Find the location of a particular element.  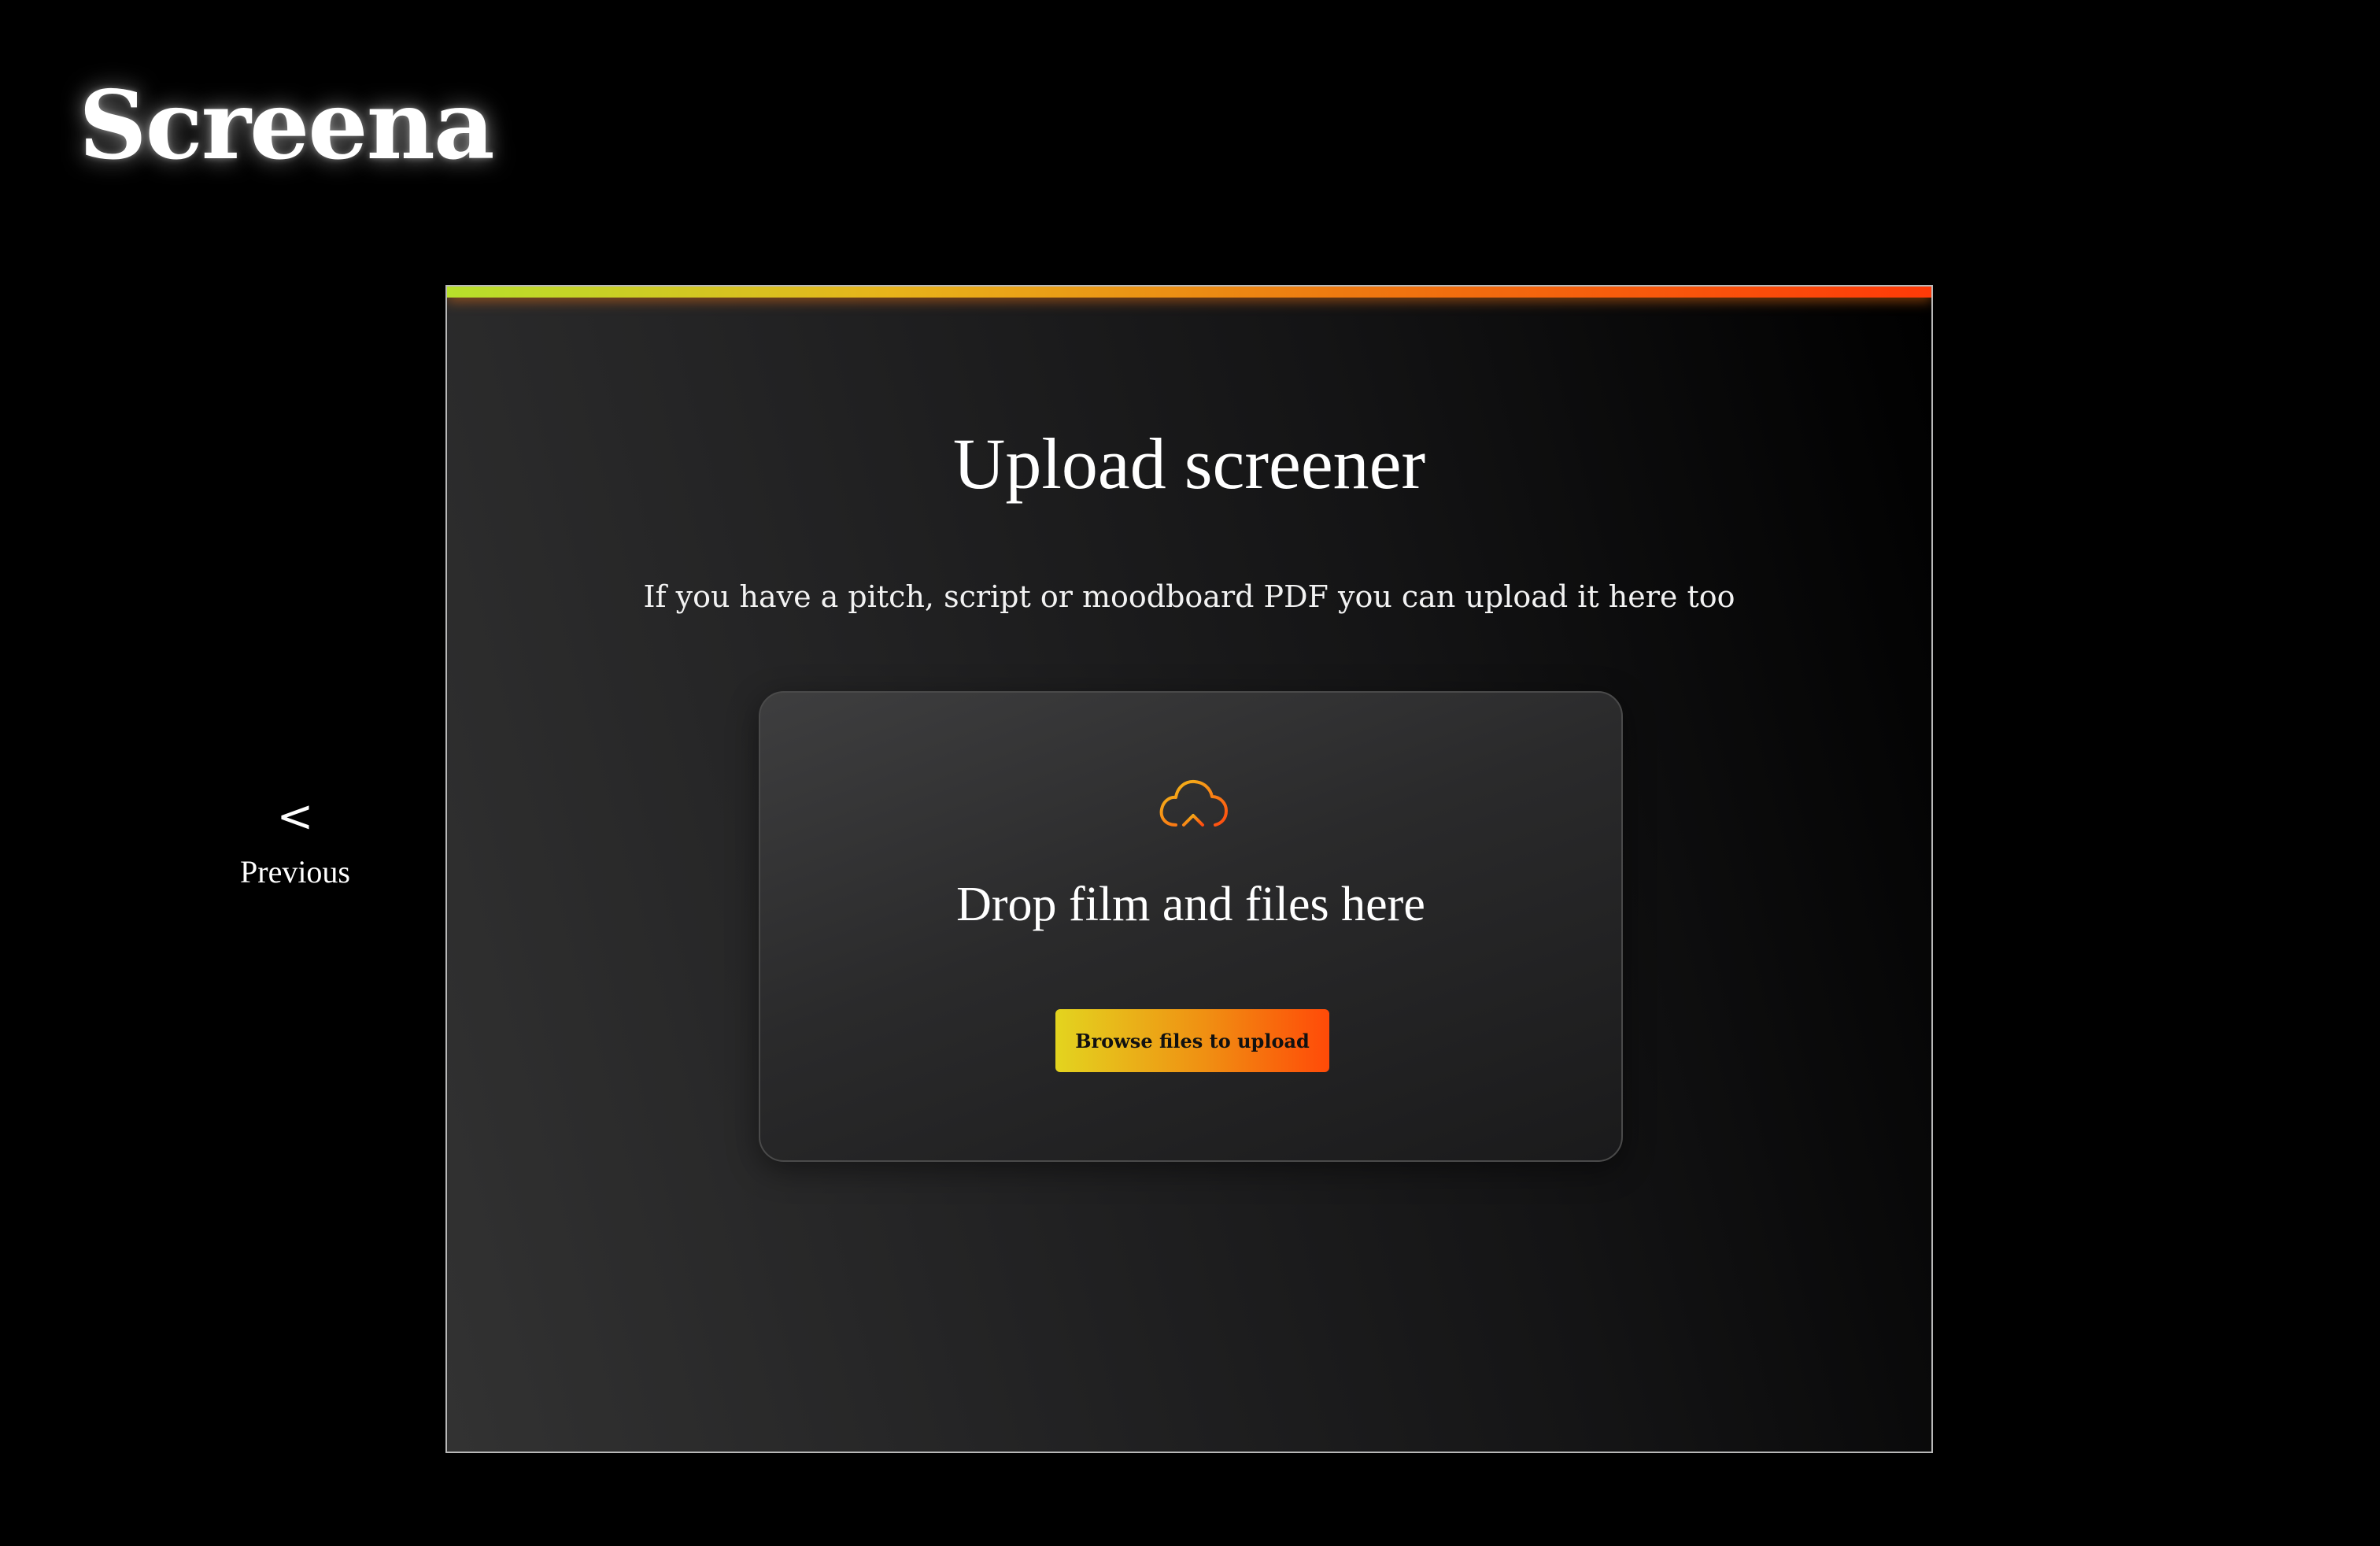

app-logo: Screena is located at coordinates (287, 126).